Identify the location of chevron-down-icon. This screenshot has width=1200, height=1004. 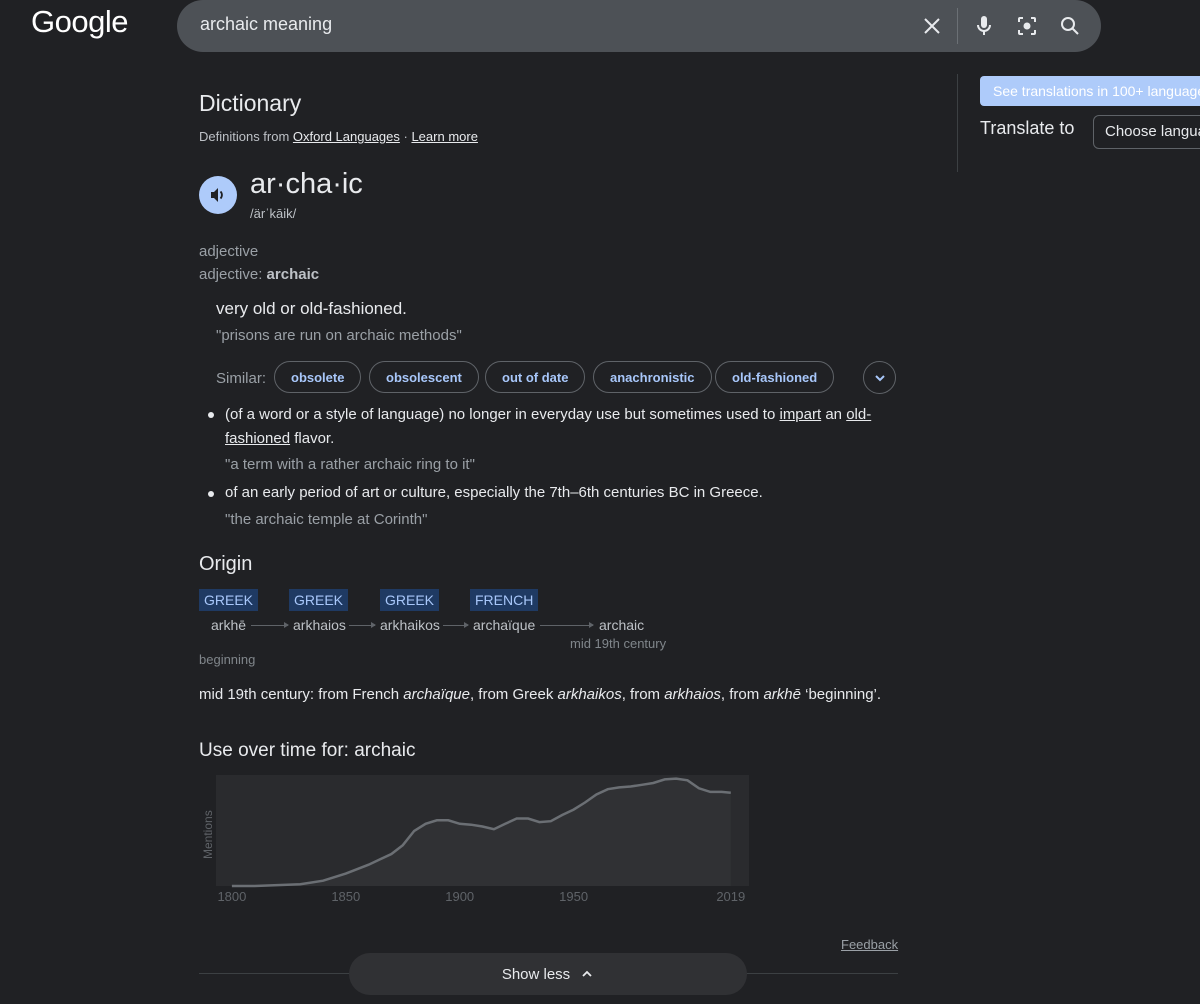
(879, 377).